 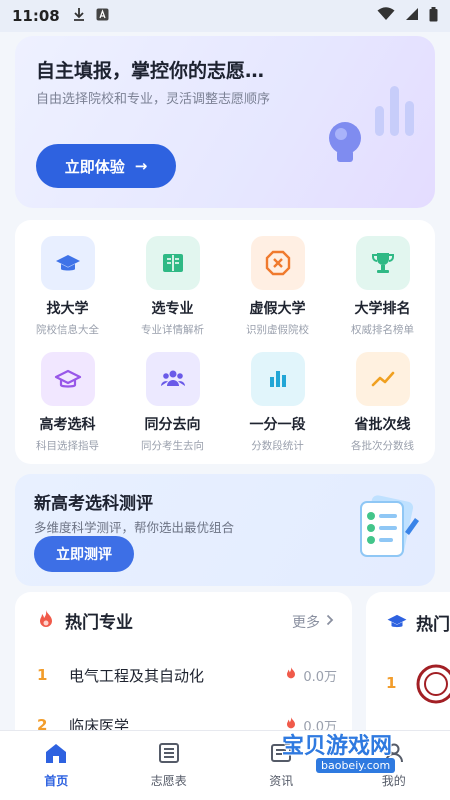 What do you see at coordinates (277, 379) in the screenshot?
I see `bar-chart-icon` at bounding box center [277, 379].